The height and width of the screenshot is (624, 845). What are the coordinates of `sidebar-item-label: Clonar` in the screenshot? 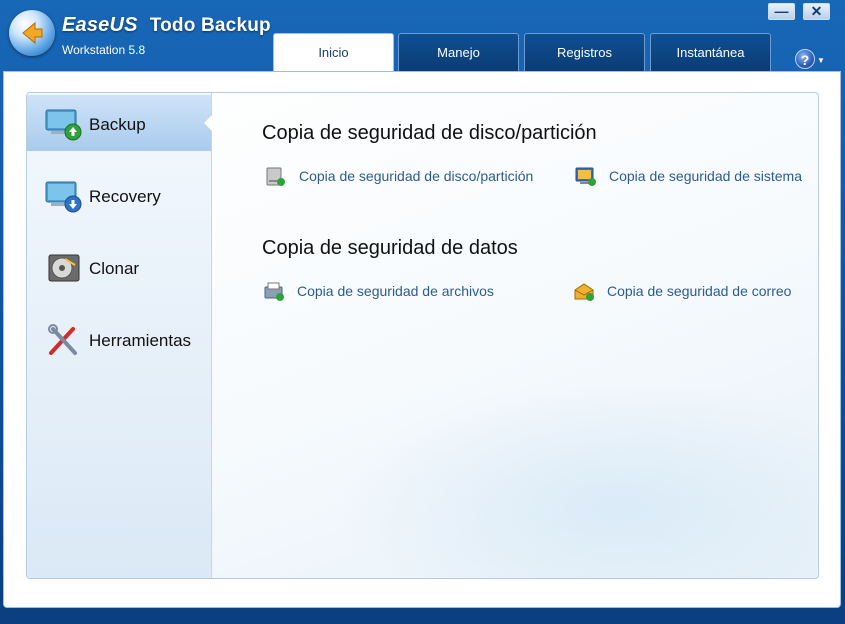 It's located at (114, 268).